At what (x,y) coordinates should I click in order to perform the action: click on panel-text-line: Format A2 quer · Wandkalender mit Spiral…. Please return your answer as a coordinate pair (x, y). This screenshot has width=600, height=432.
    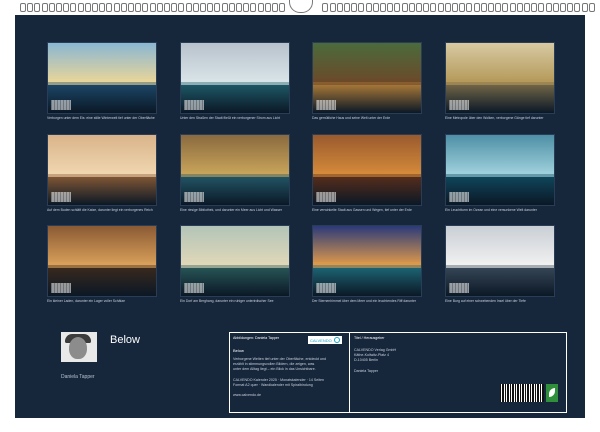
    Looking at the image, I should click on (273, 385).